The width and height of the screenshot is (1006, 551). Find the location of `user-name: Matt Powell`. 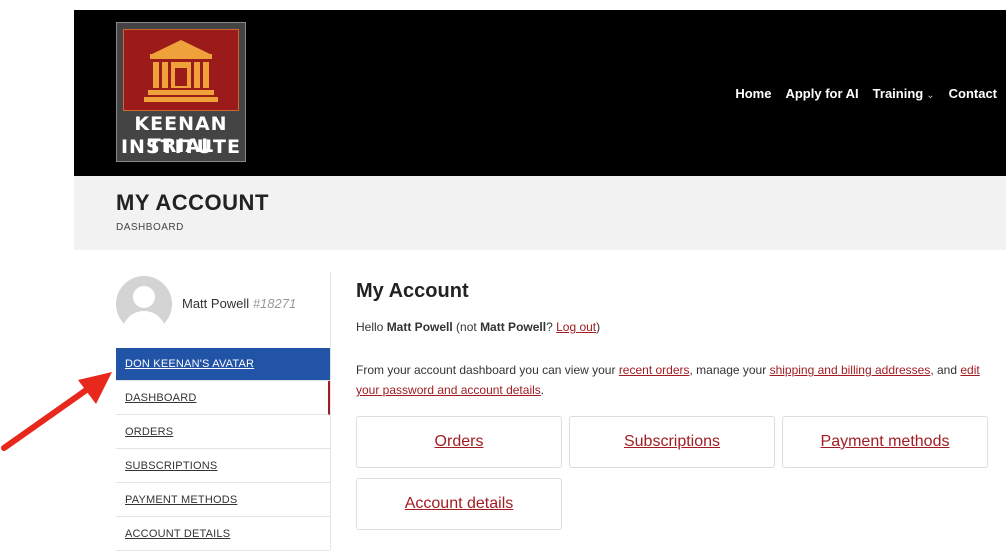

user-name: Matt Powell is located at coordinates (216, 303).